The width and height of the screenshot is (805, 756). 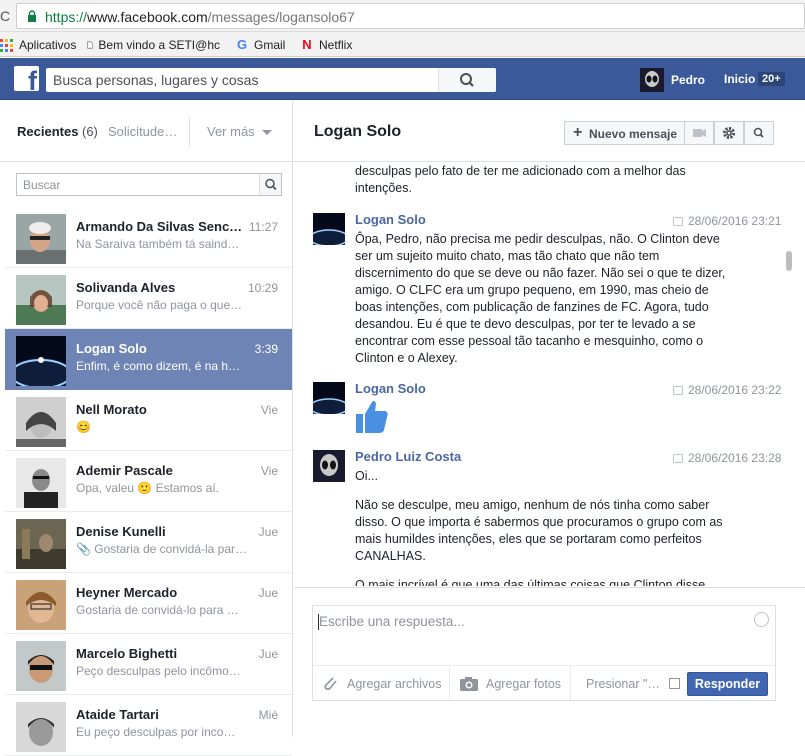 What do you see at coordinates (48, 44) in the screenshot?
I see `bookmark-label: Aplicativos` at bounding box center [48, 44].